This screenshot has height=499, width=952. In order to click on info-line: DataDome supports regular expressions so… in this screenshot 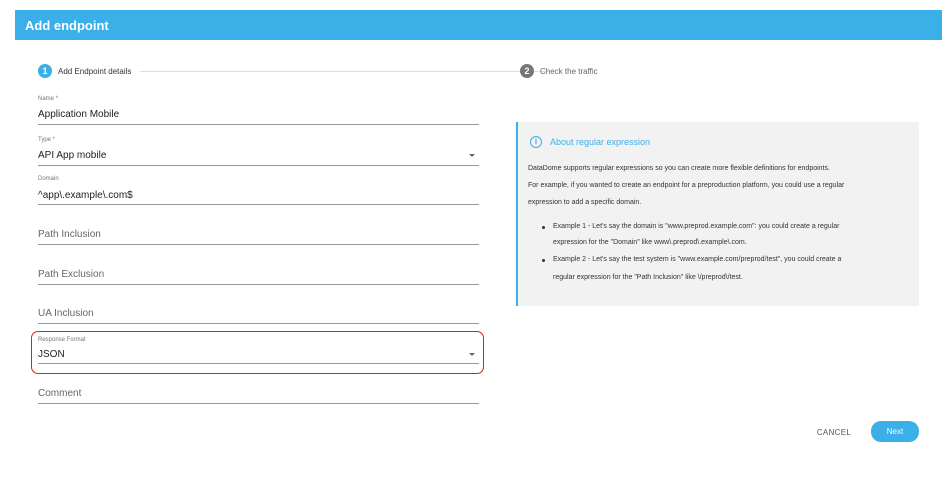, I will do `click(679, 168)`.